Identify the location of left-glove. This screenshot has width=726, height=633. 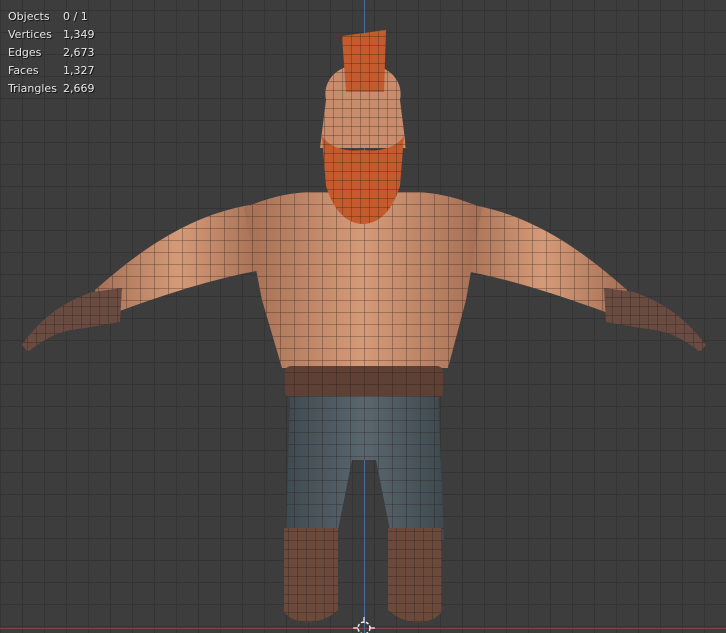
(72, 320).